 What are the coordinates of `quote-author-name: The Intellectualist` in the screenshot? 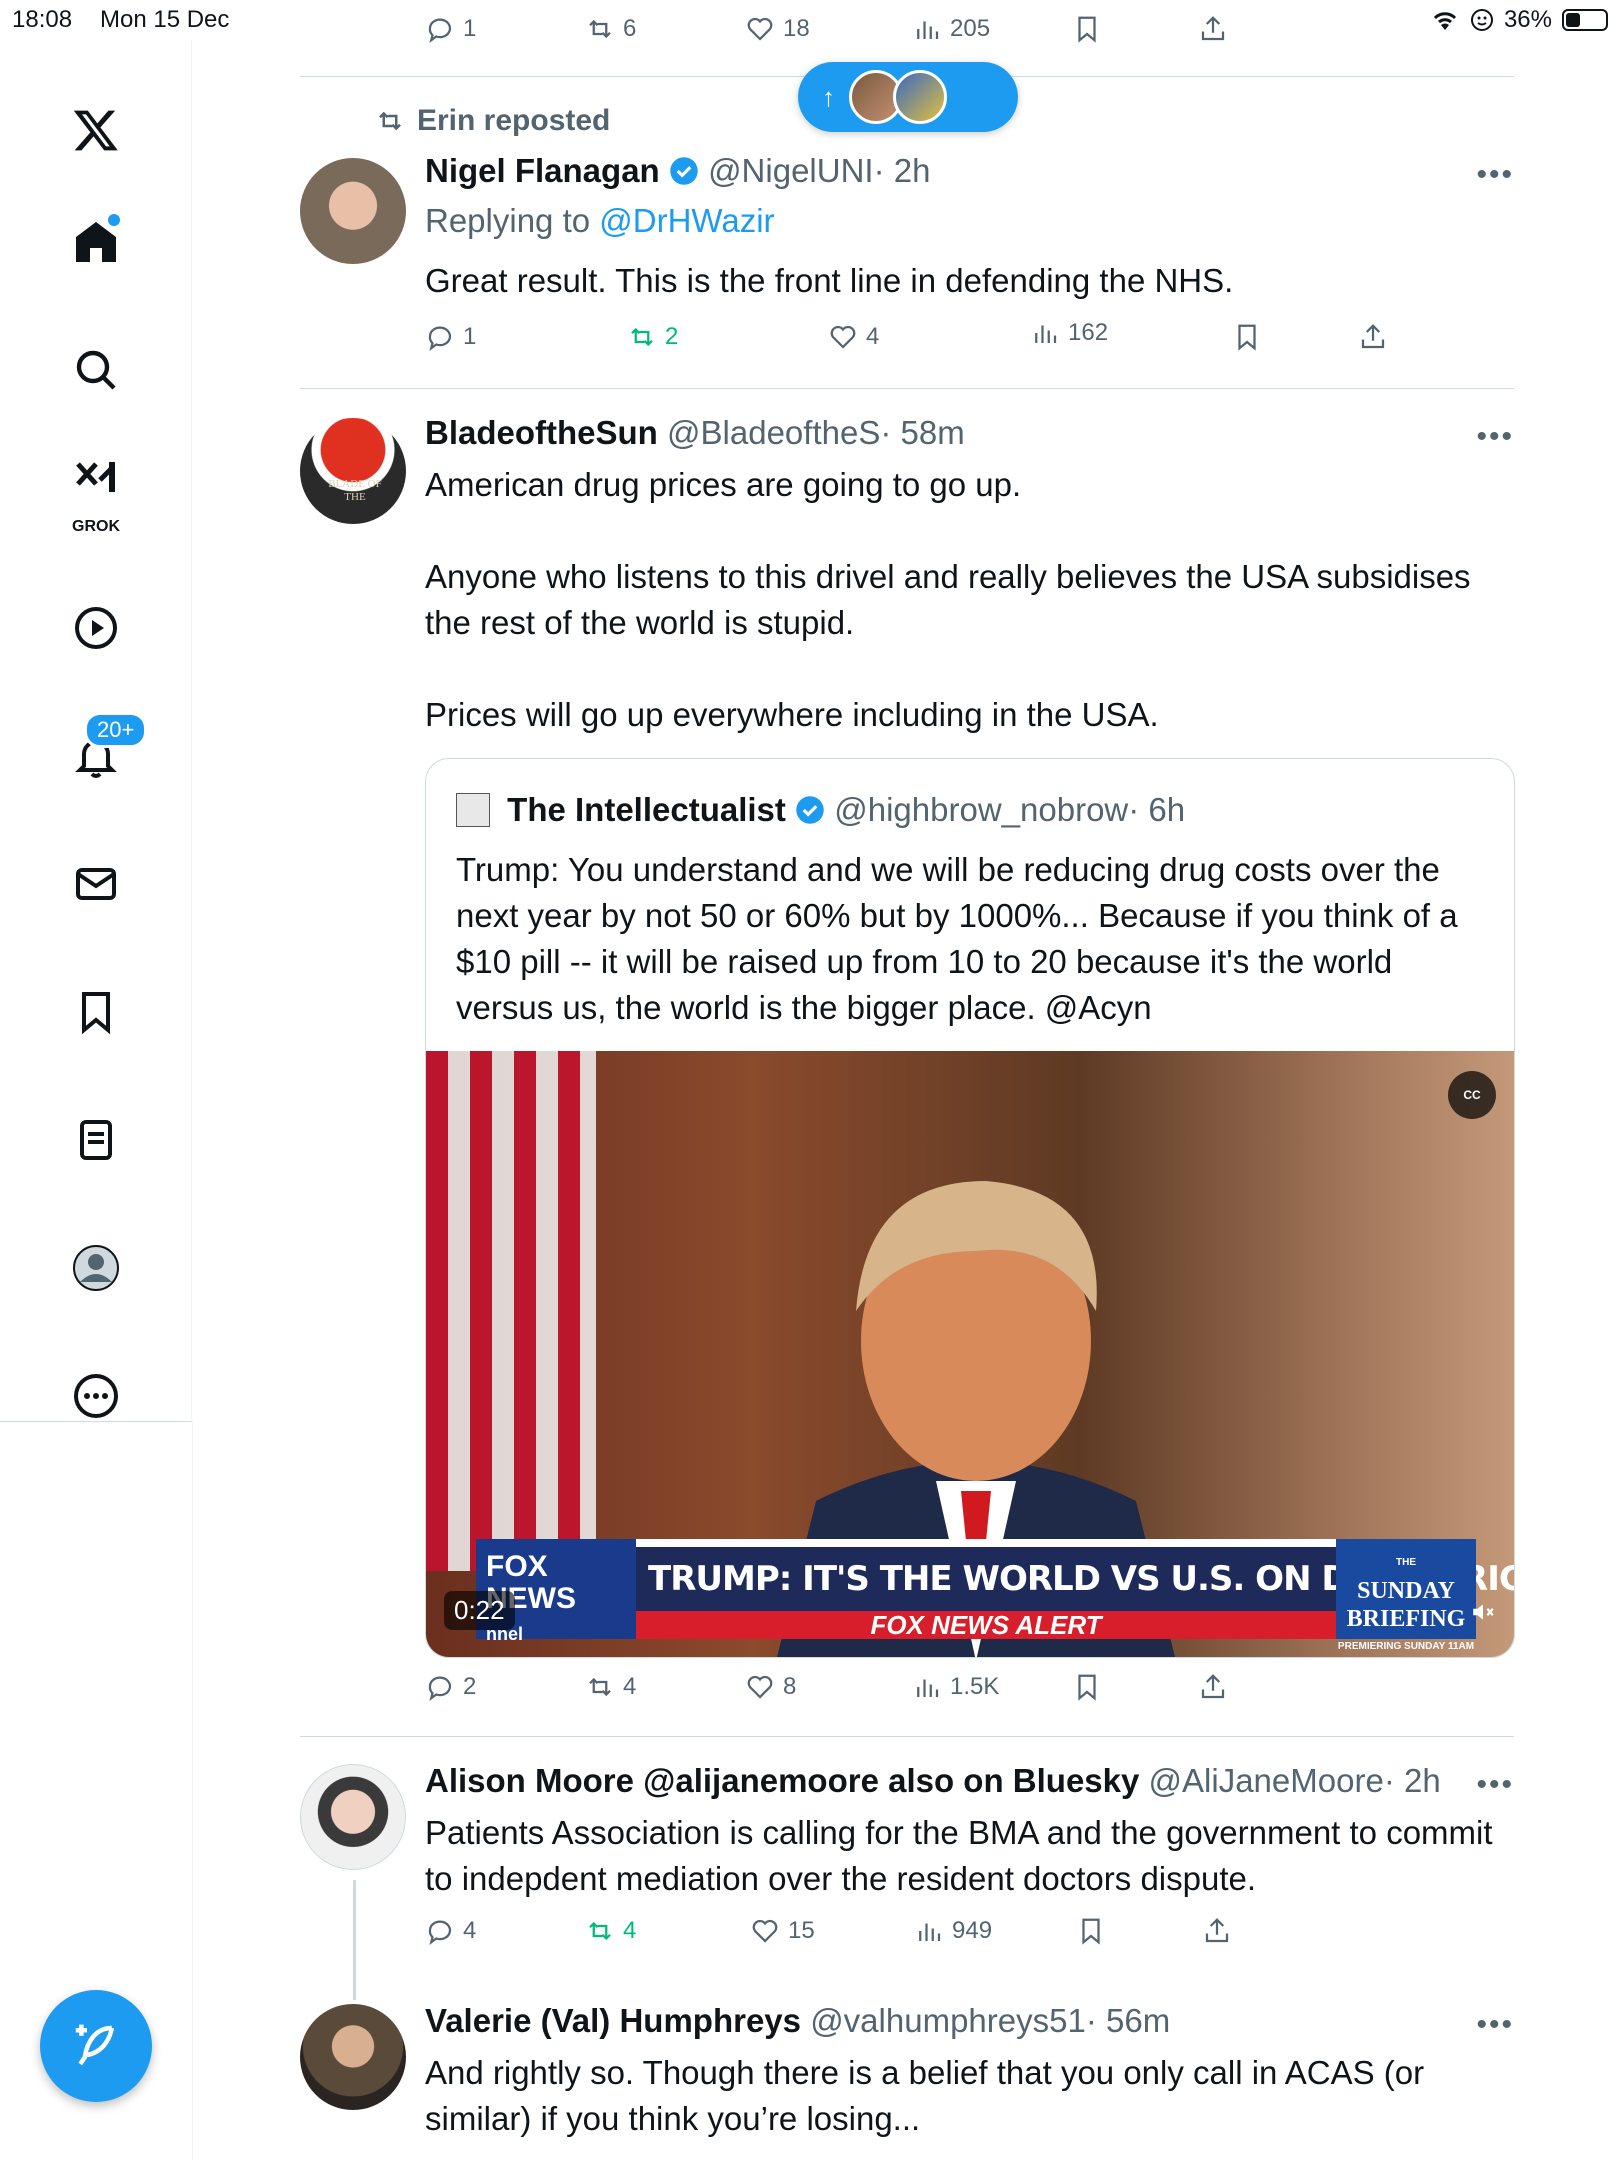 It's located at (646, 809).